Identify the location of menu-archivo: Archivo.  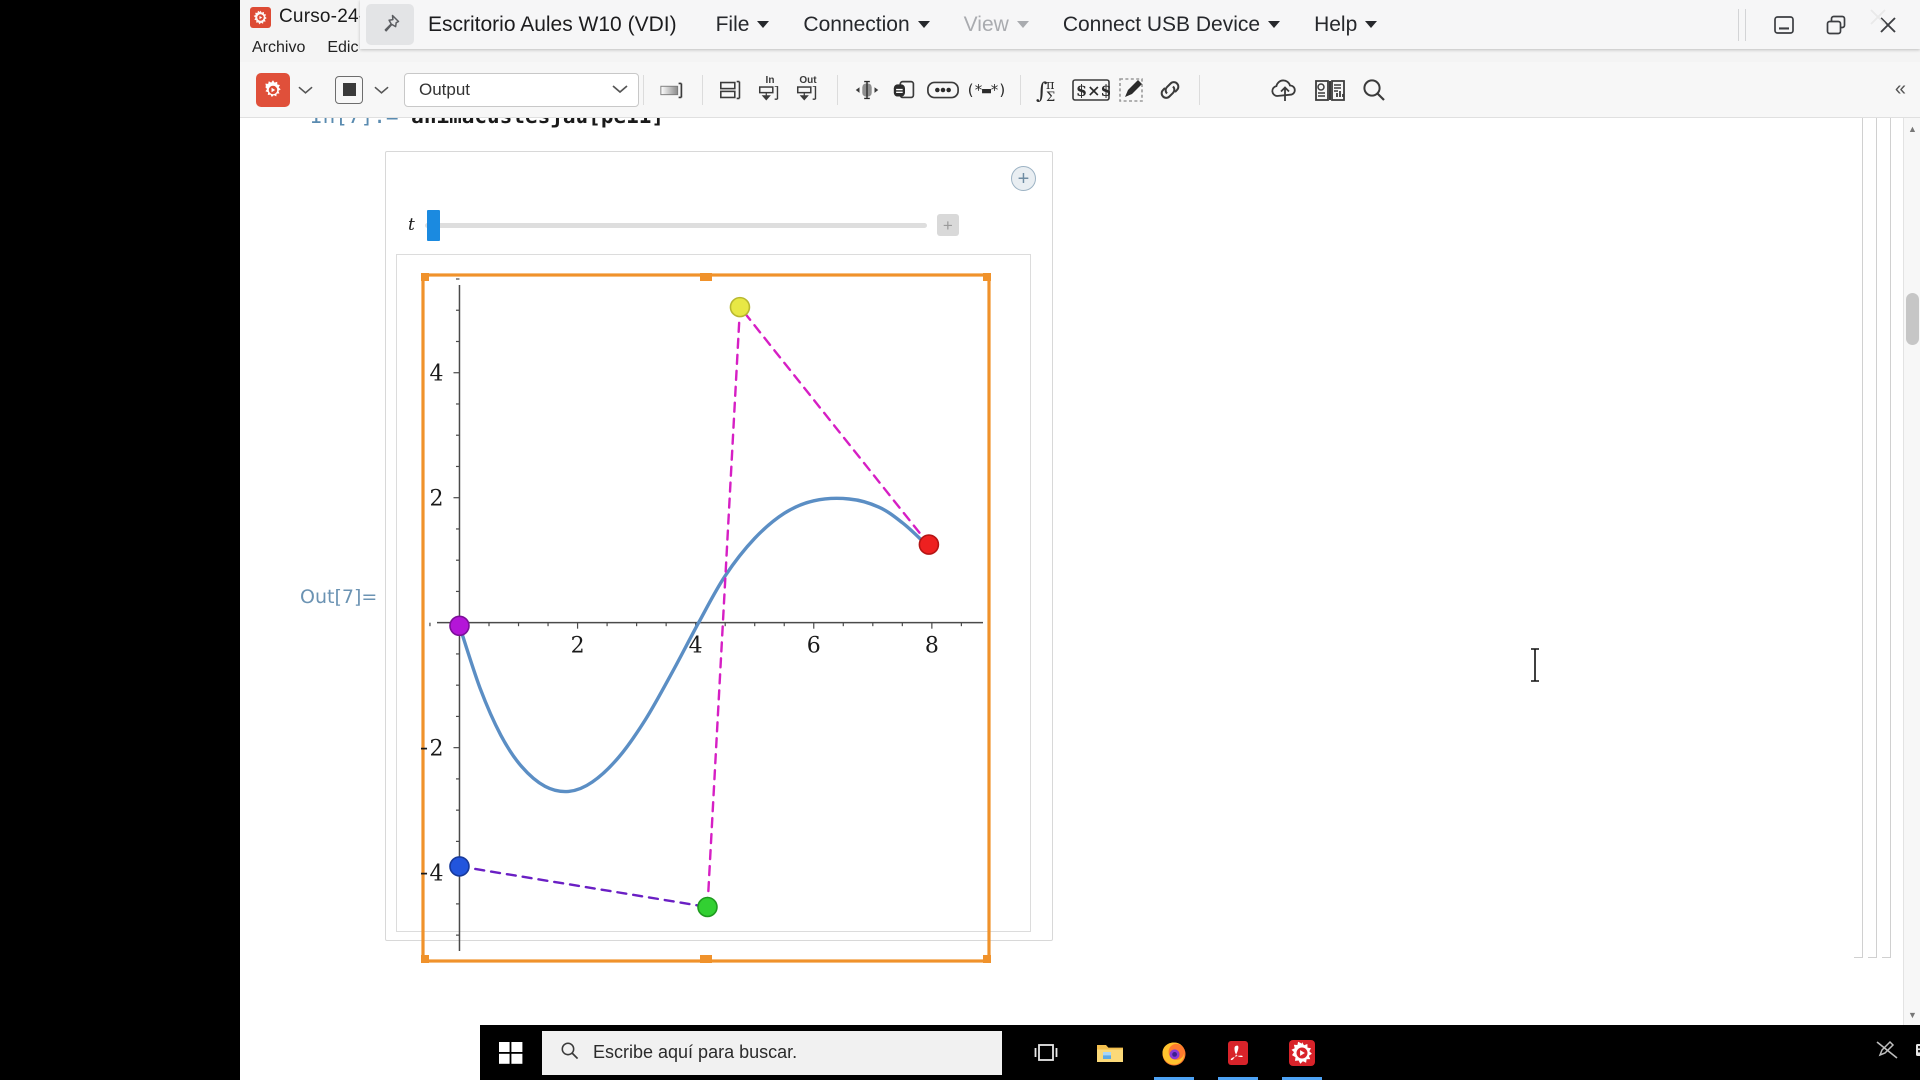
(278, 48).